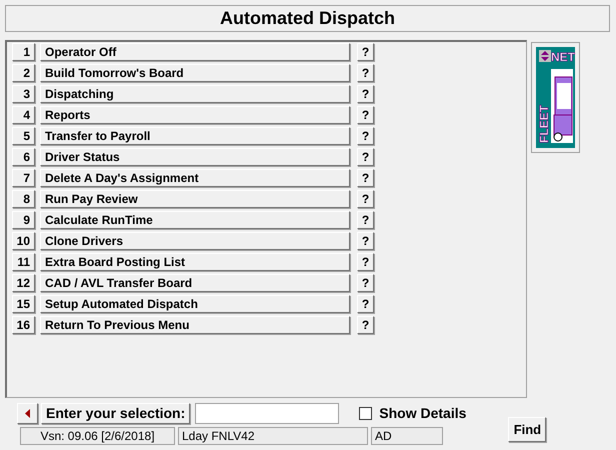 The width and height of the screenshot is (616, 450). I want to click on number-button: 5, so click(23, 136).